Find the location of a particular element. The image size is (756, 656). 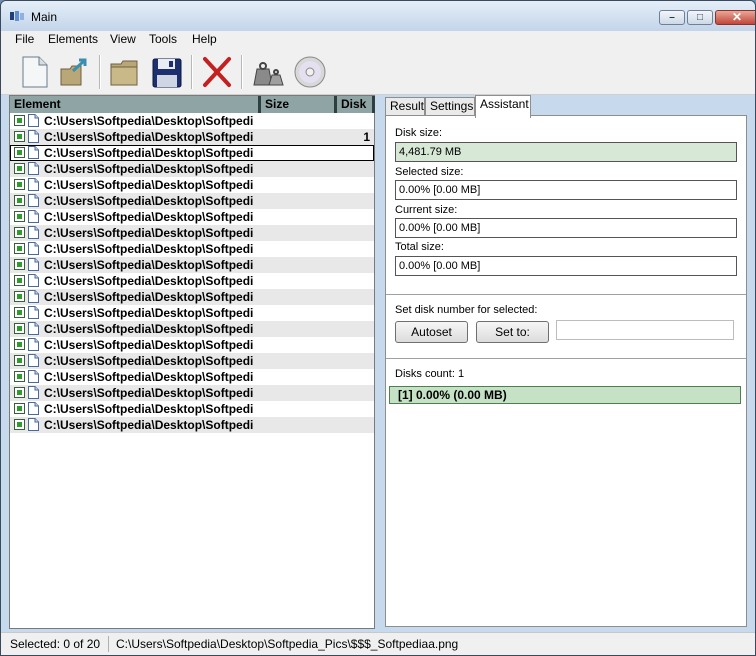

disk-list-item: [1] 0.00% (0.00 MB) is located at coordinates (565, 395).